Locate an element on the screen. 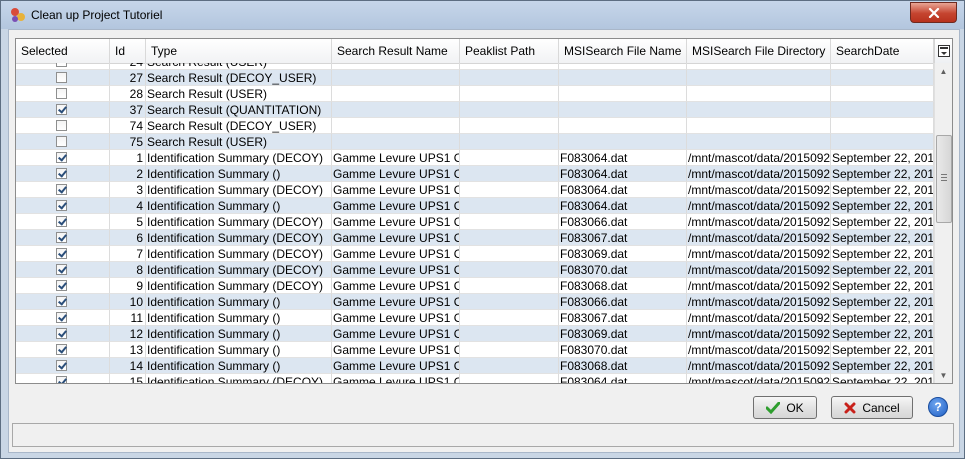 The height and width of the screenshot is (459, 965). table-row: 28 Search Result (USER) is located at coordinates (475, 94).